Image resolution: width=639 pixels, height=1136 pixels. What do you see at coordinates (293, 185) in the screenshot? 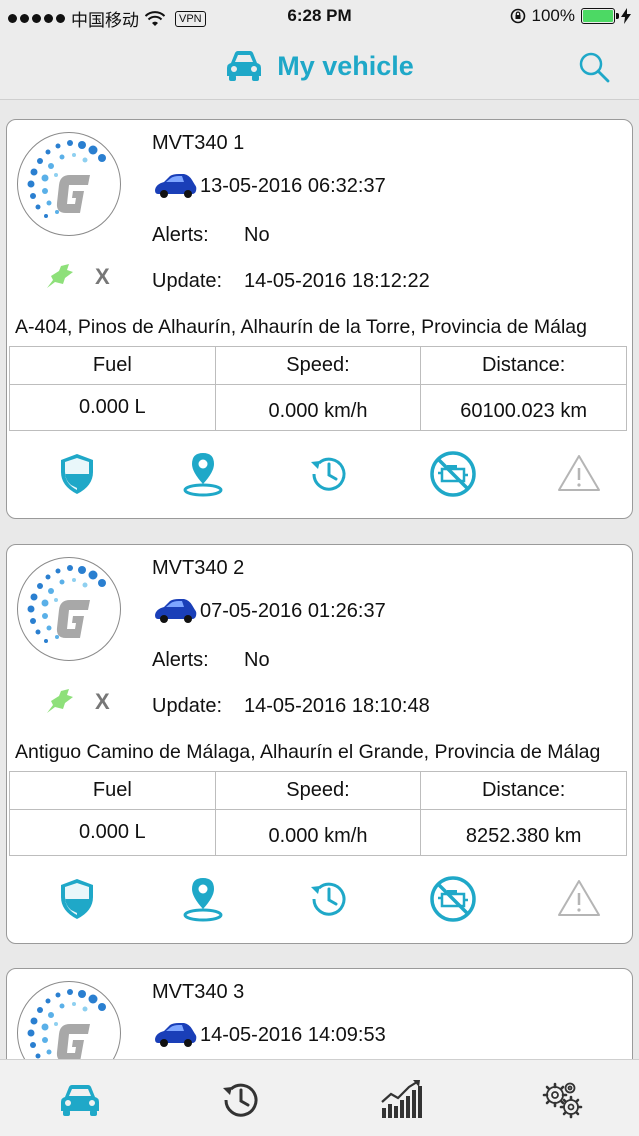
I see `last-position-time: 13-05-2016 06:32:37` at bounding box center [293, 185].